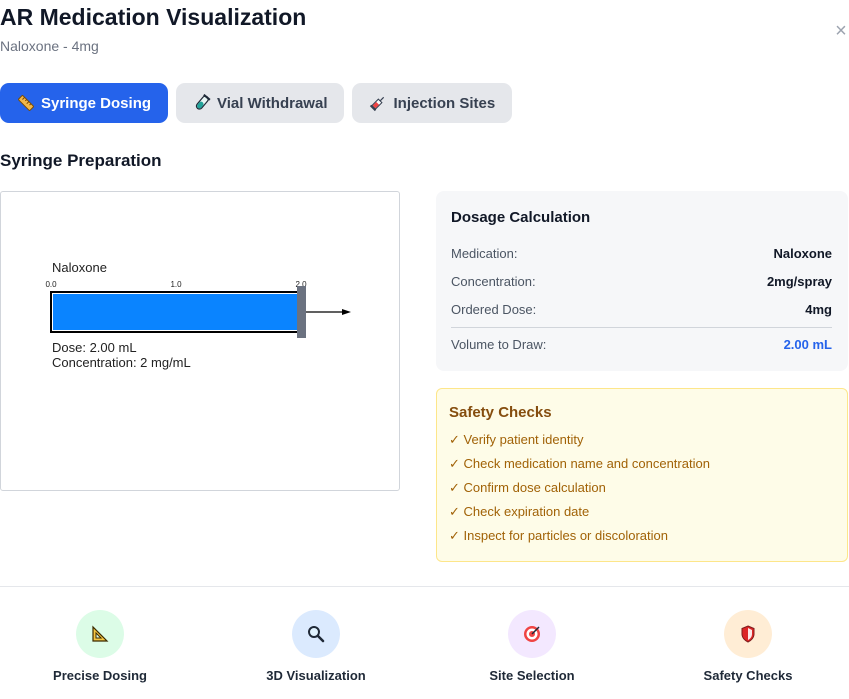  I want to click on syringe-fill, so click(176, 312).